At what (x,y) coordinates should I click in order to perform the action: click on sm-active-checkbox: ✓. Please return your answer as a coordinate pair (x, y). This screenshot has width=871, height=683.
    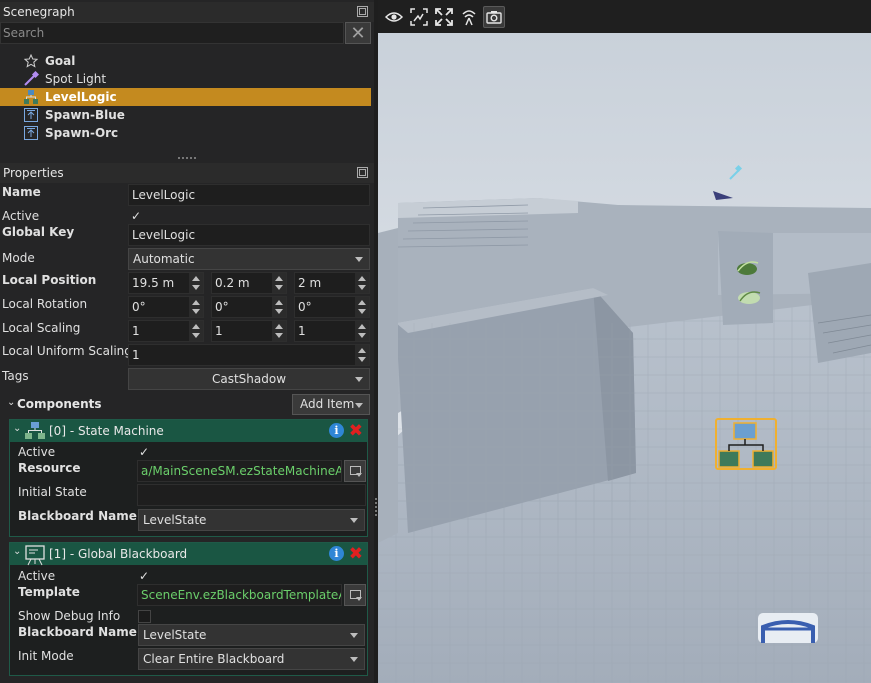
    Looking at the image, I should click on (144, 452).